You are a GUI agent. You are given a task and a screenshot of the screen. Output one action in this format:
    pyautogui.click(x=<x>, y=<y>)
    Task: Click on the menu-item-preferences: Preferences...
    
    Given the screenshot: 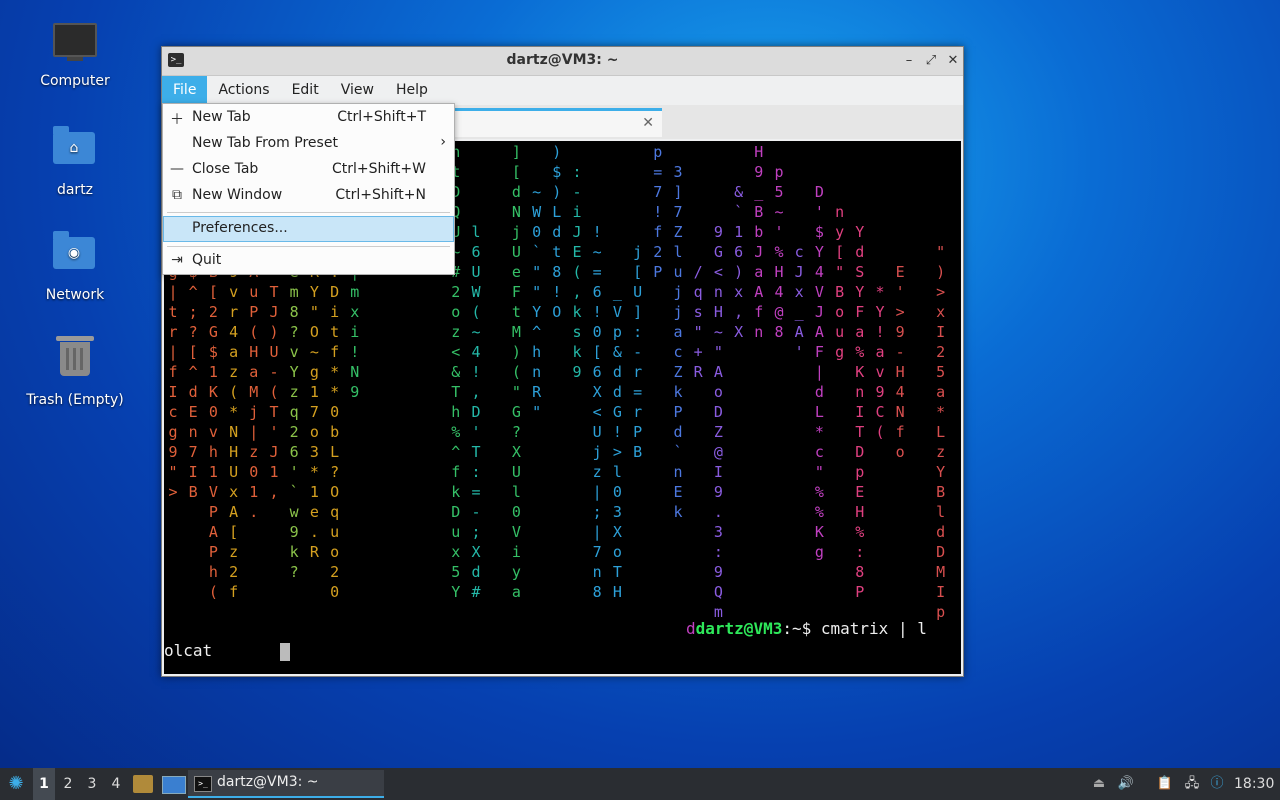 What is the action you would take?
    pyautogui.click(x=308, y=229)
    